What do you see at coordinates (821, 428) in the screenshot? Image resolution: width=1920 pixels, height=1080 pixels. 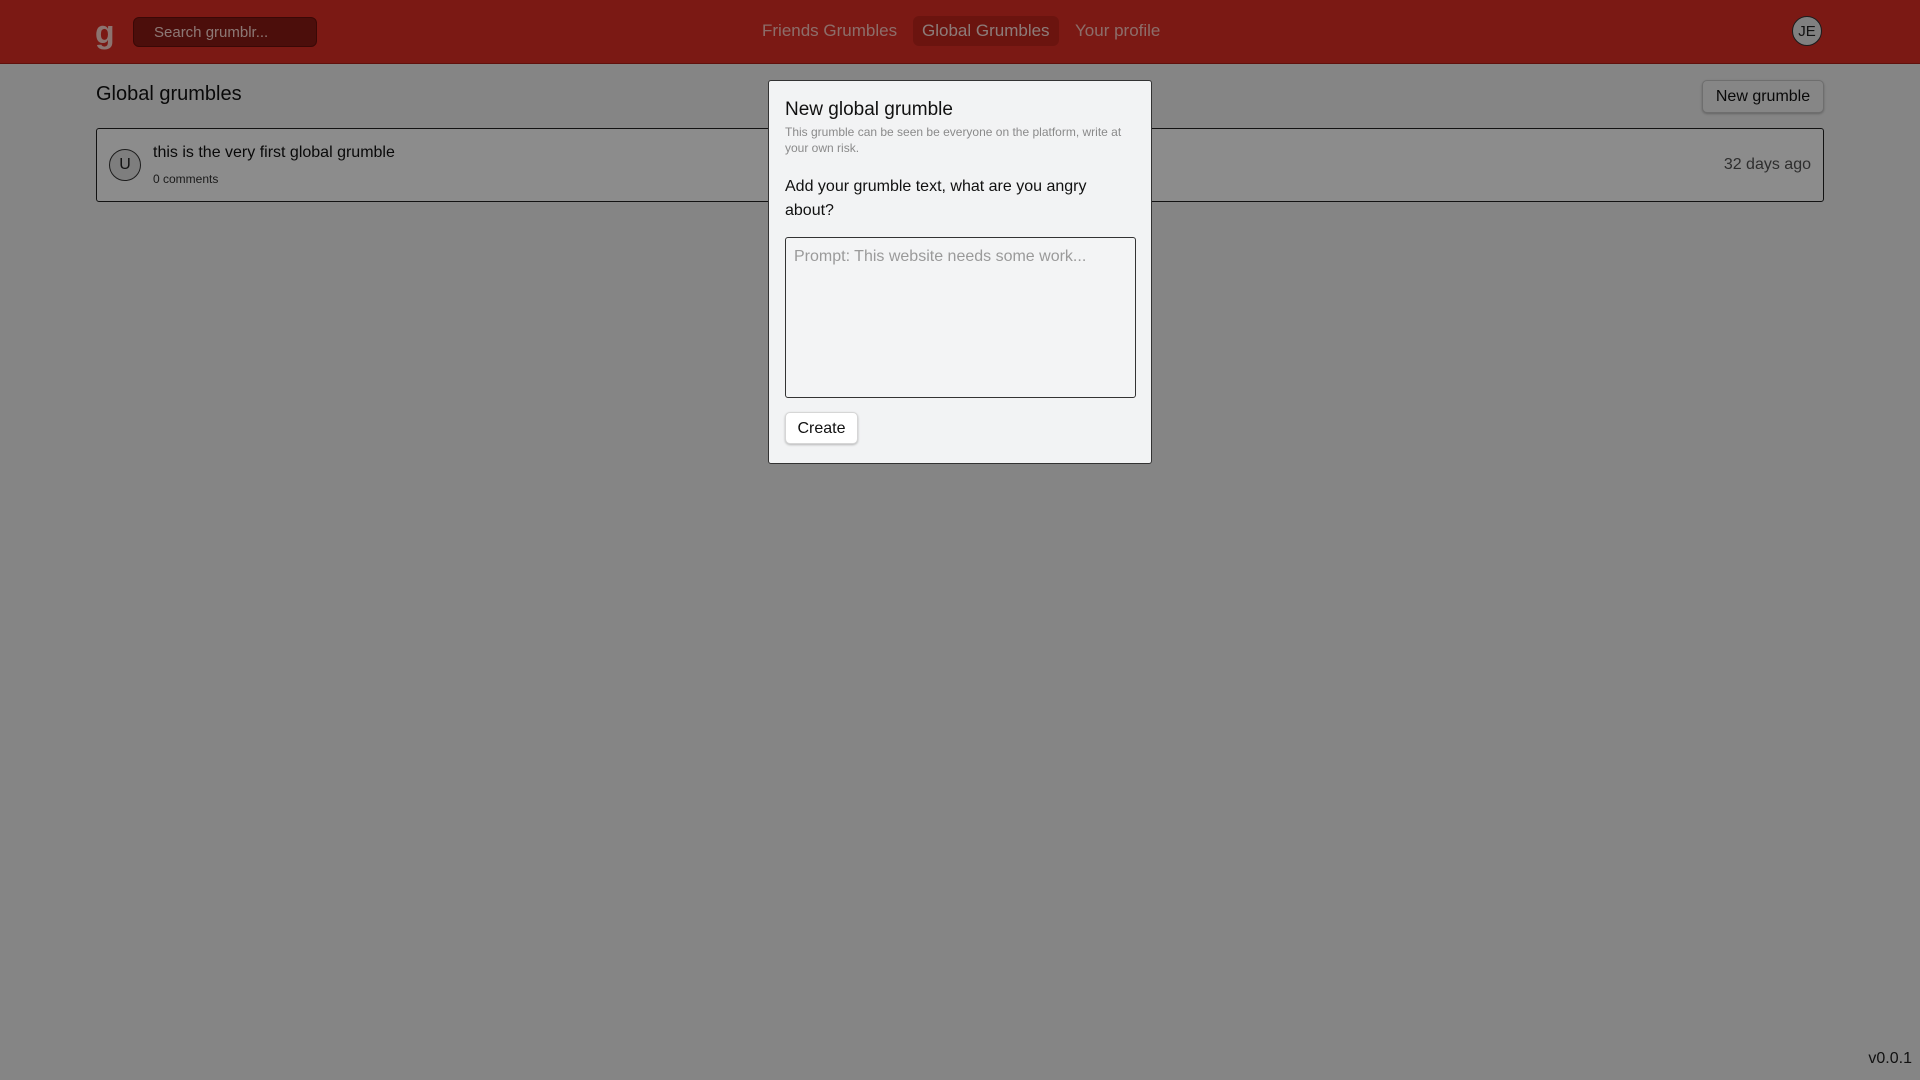 I see `create-button: Create` at bounding box center [821, 428].